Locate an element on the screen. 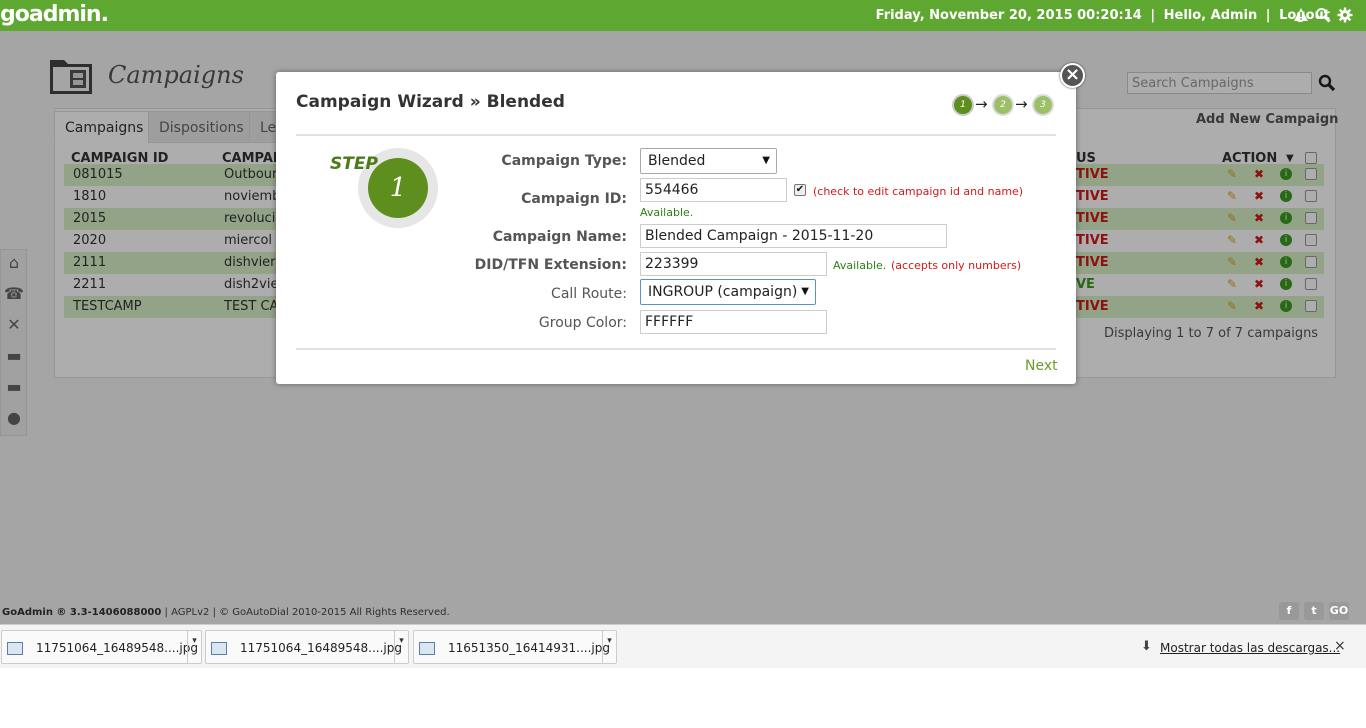 This screenshot has height=728, width=1366. call-route-label: Call Route: is located at coordinates (589, 294).